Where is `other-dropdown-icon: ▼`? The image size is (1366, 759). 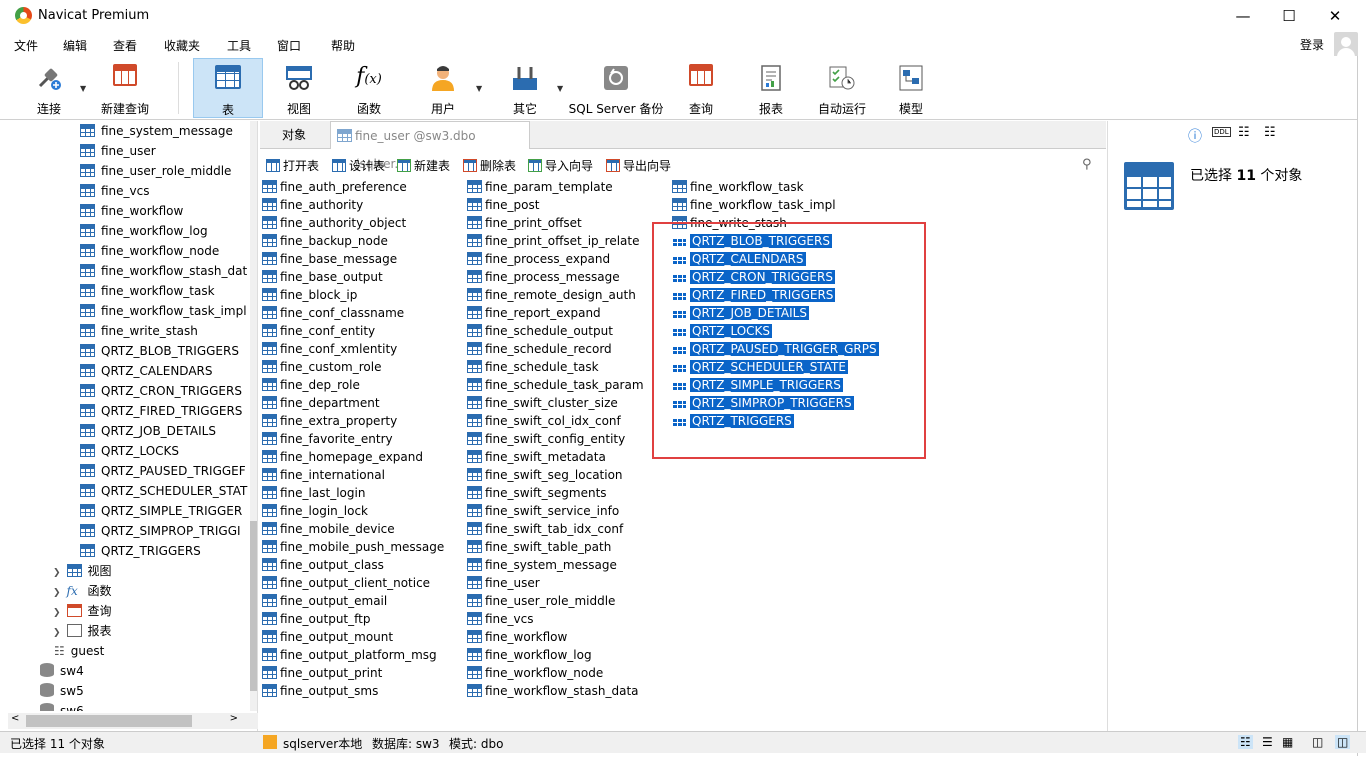 other-dropdown-icon: ▼ is located at coordinates (560, 88).